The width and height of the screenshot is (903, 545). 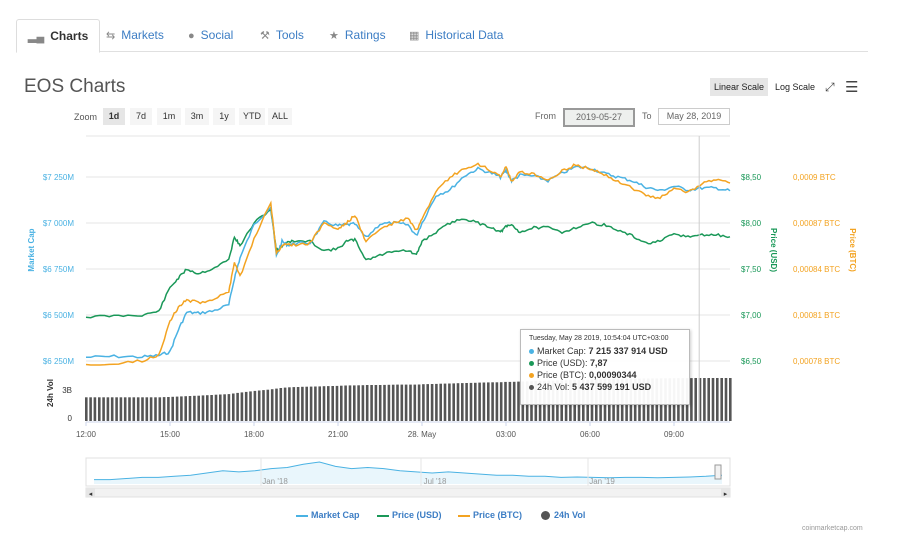 What do you see at coordinates (531, 376) in the screenshot?
I see `price-btc-dot-icon` at bounding box center [531, 376].